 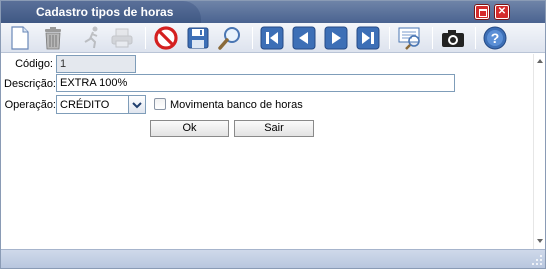 What do you see at coordinates (236, 105) in the screenshot?
I see `movimenta-label: Movimenta banco de horas` at bounding box center [236, 105].